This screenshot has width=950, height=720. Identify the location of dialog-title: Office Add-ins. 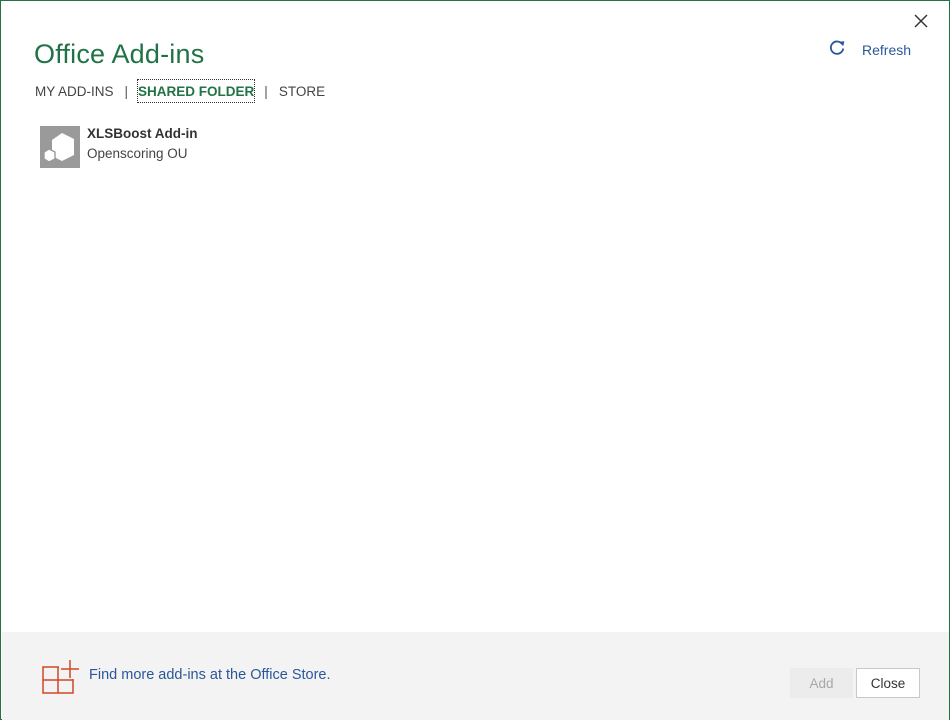
(119, 54).